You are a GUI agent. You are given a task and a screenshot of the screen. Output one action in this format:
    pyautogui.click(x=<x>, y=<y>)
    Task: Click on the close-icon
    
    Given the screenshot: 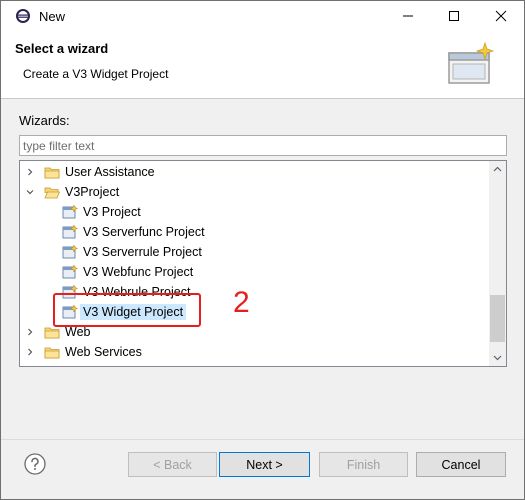 What is the action you would take?
    pyautogui.click(x=501, y=16)
    